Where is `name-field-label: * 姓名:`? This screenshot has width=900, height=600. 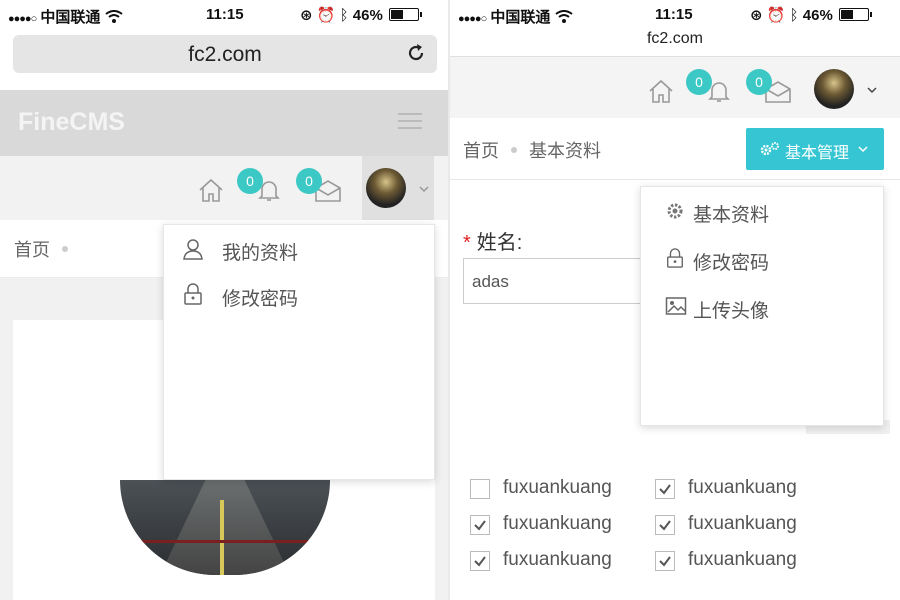
name-field-label: * 姓名: is located at coordinates (492, 240).